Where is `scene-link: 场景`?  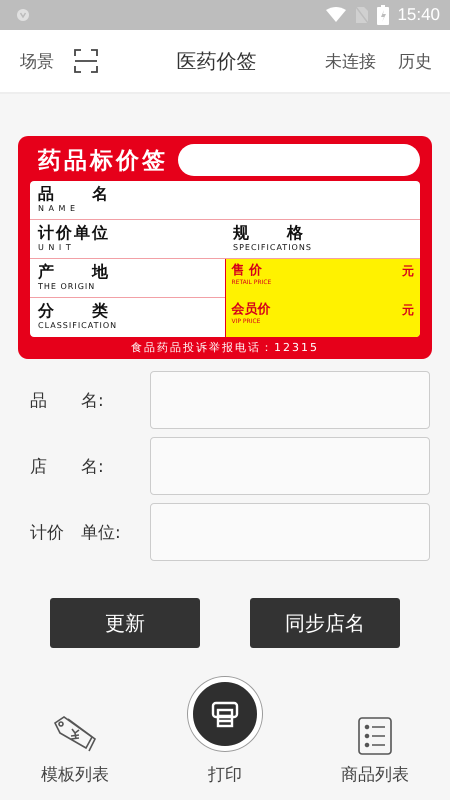
scene-link: 场景 is located at coordinates (37, 61).